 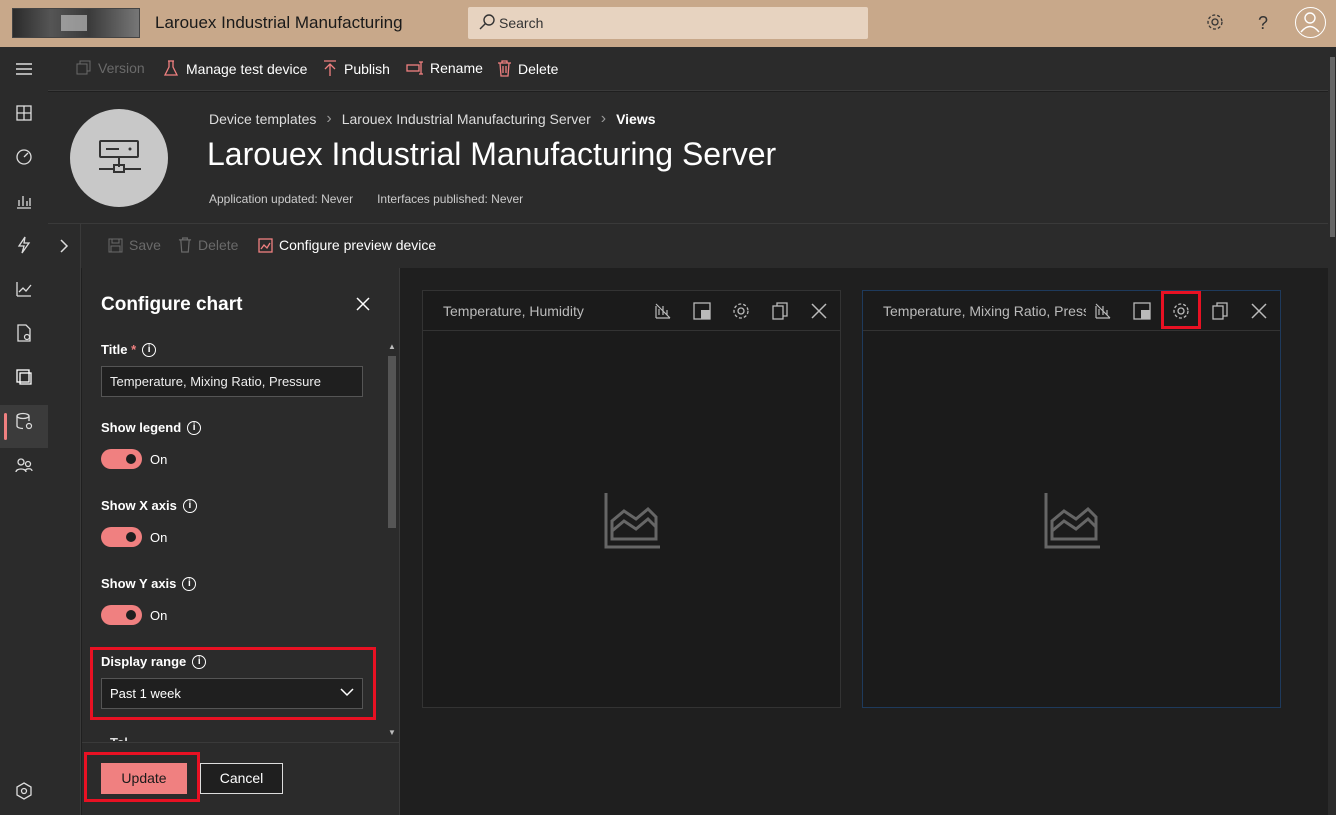 What do you see at coordinates (1332, 431) in the screenshot?
I see `page-scrollbar` at bounding box center [1332, 431].